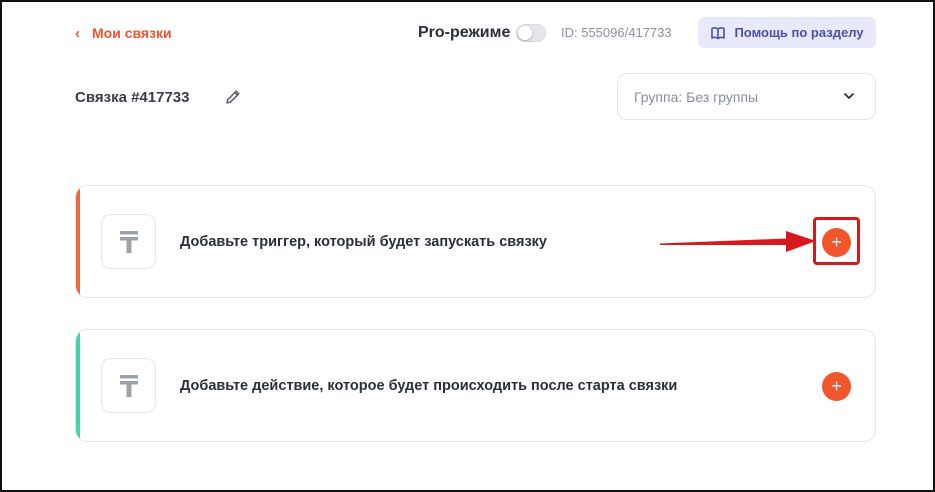  I want to click on group-select: Группа: Без группы, so click(746, 96).